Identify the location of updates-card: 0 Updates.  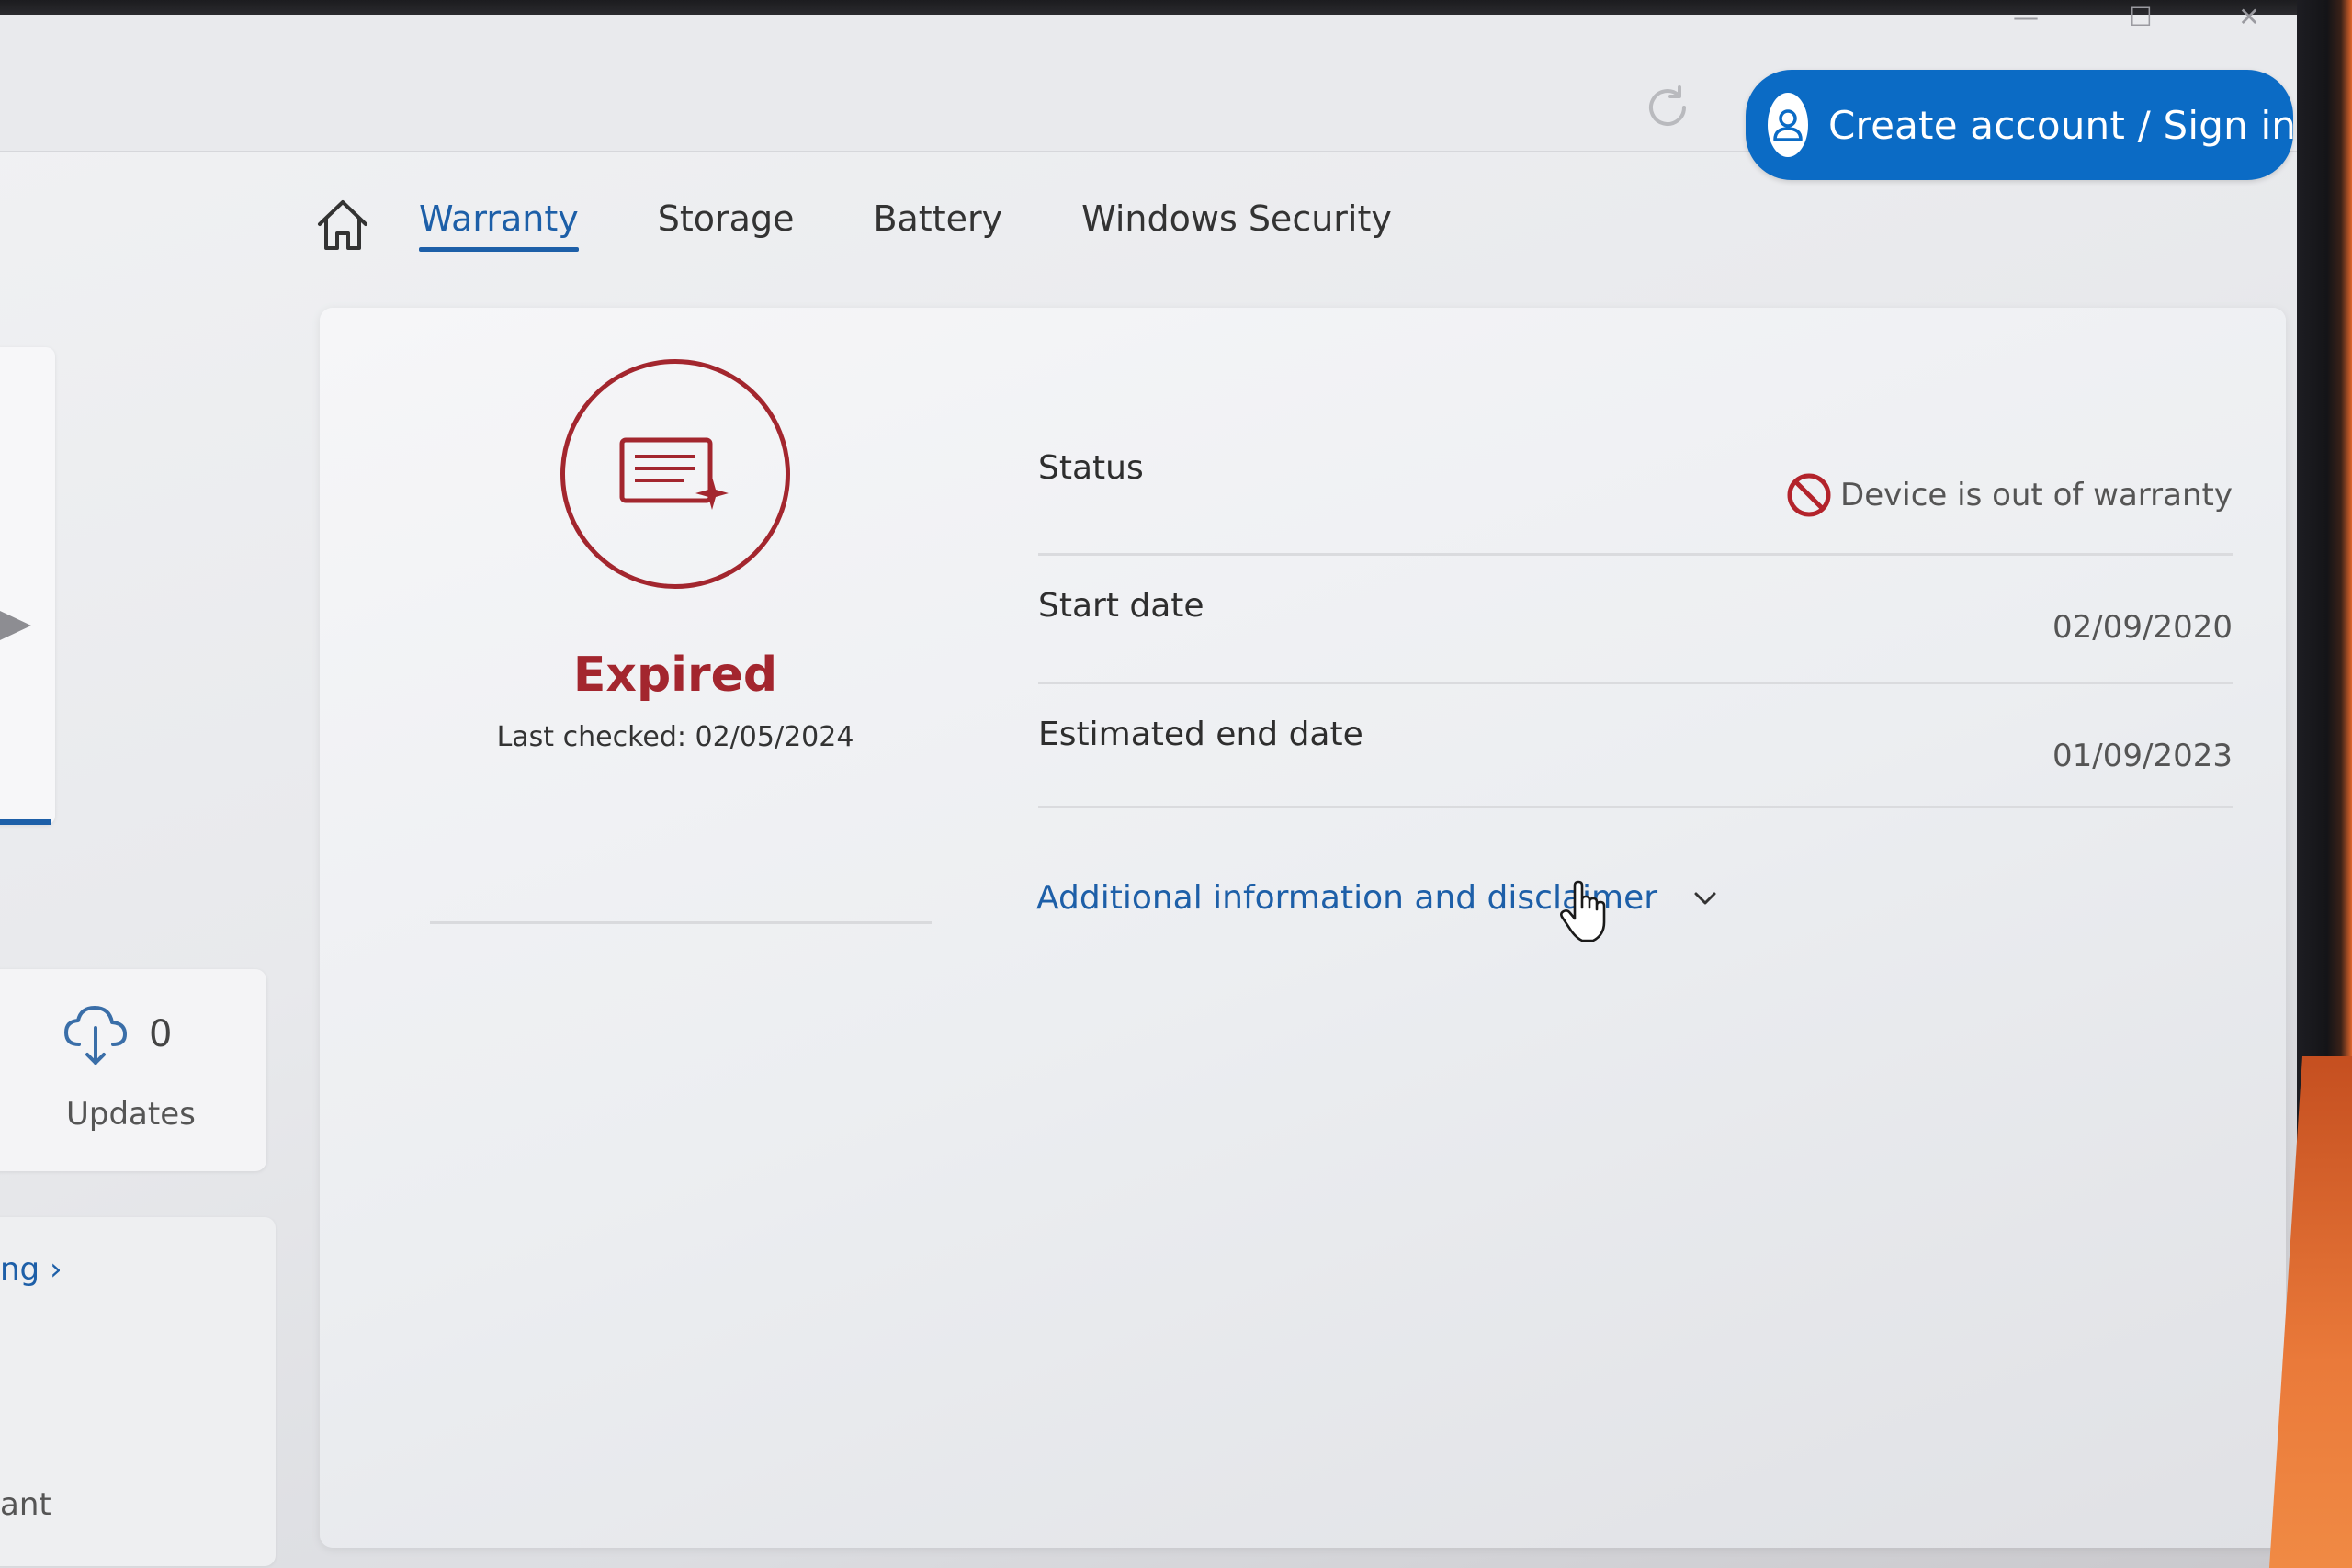
(133, 1070).